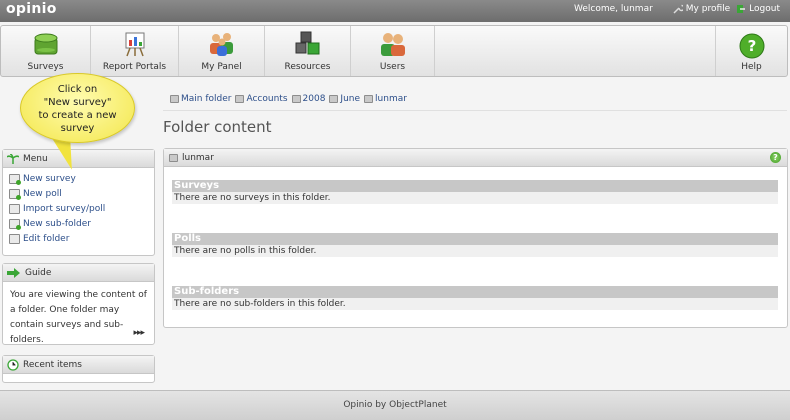 Image resolution: width=790 pixels, height=420 pixels. I want to click on menu-import-survey-poll: Import survey/poll, so click(78, 208).